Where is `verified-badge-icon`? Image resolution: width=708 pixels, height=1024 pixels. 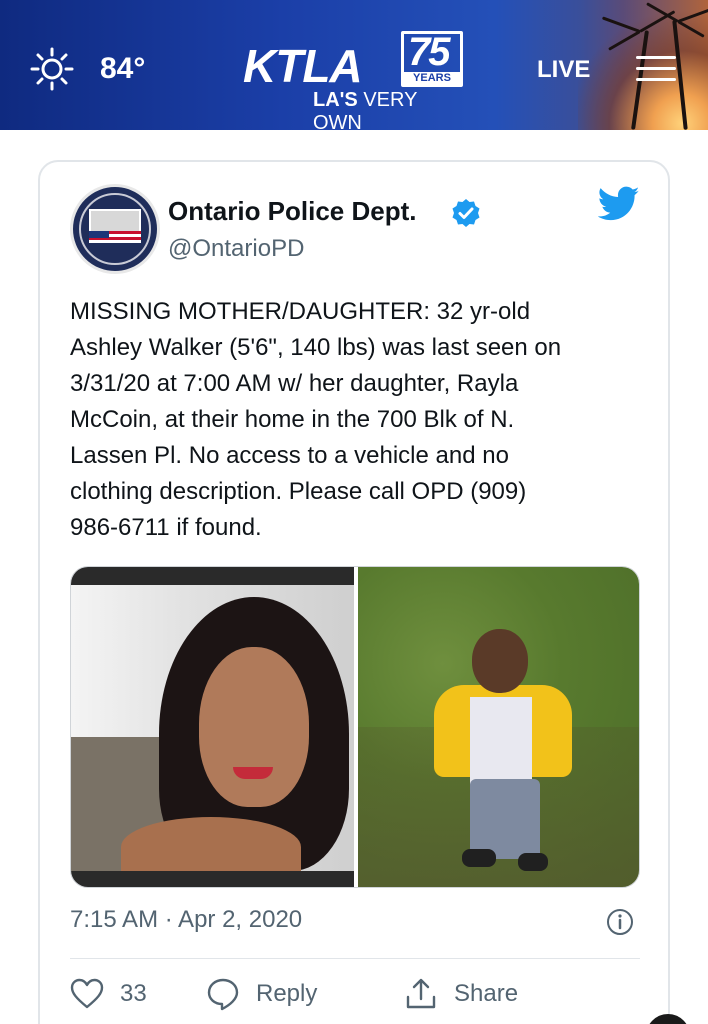 verified-badge-icon is located at coordinates (466, 213).